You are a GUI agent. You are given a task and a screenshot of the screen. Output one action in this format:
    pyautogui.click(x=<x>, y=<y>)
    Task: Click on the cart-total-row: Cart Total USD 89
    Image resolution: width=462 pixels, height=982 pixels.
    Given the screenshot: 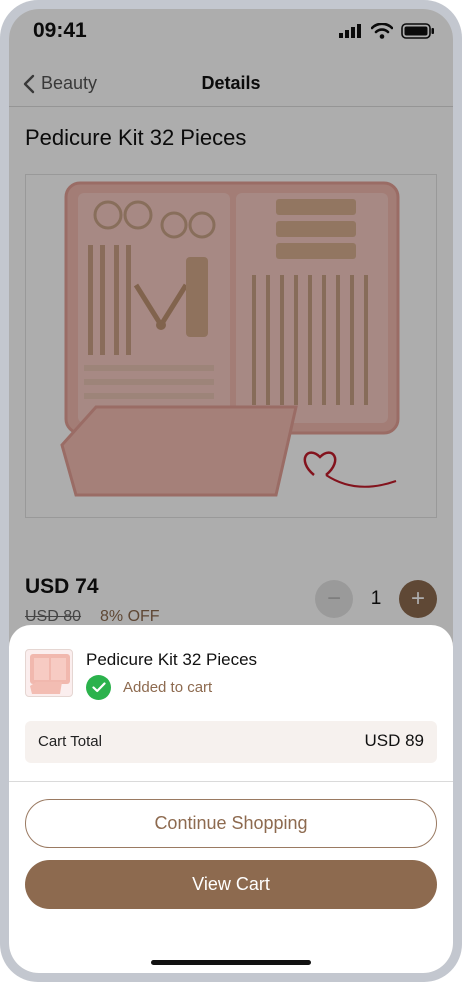 What is the action you would take?
    pyautogui.click(x=231, y=742)
    